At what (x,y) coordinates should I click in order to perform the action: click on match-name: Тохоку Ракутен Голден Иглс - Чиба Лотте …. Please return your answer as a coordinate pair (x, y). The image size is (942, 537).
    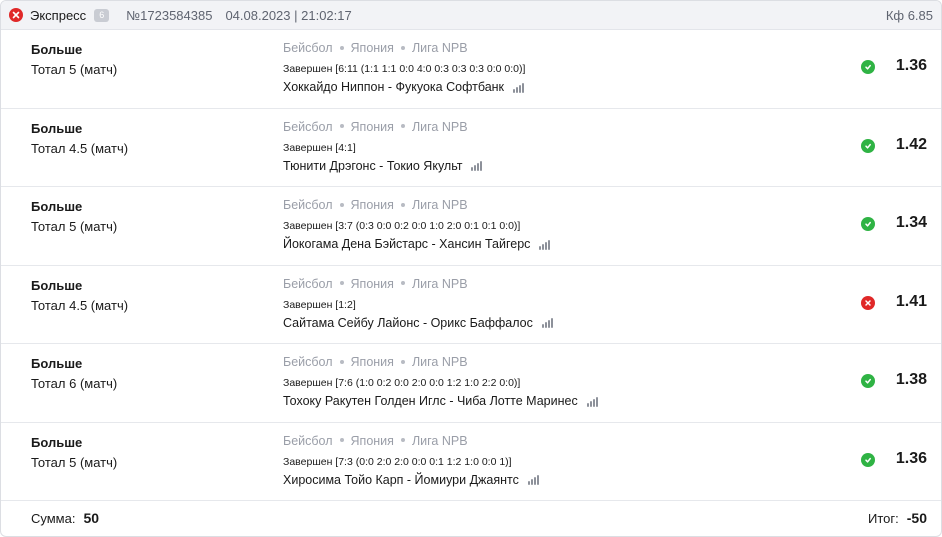
    Looking at the image, I should click on (440, 401).